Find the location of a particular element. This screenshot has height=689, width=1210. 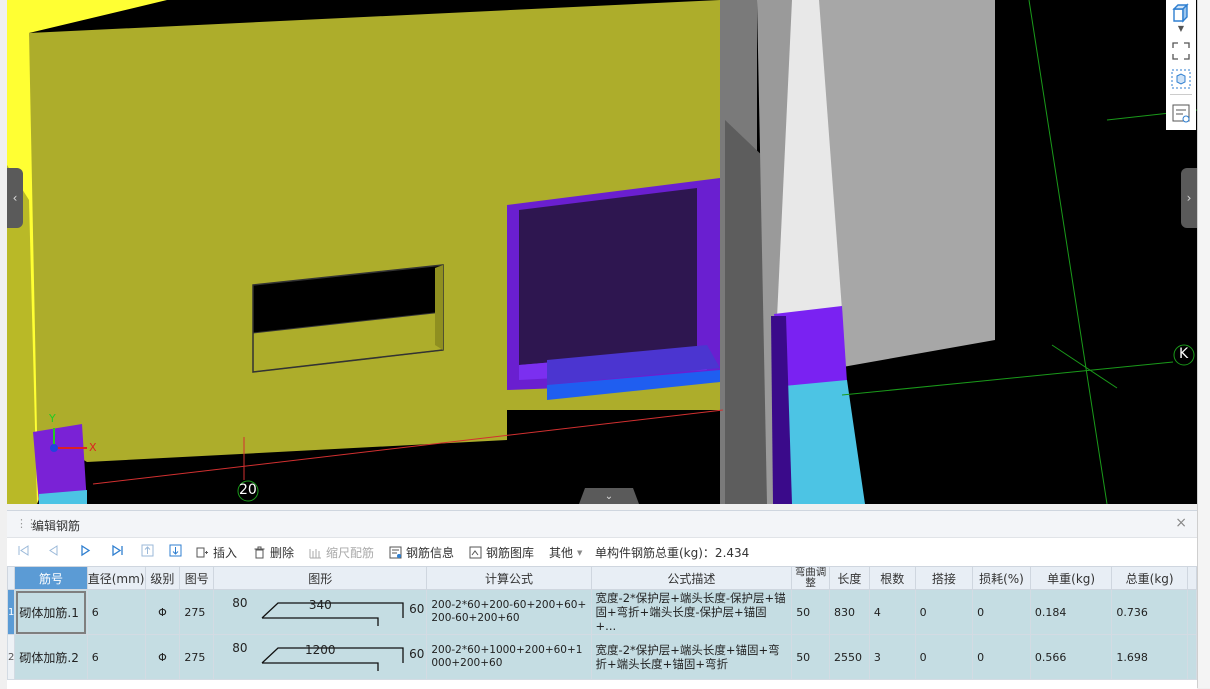

ruler-icon is located at coordinates (315, 554).